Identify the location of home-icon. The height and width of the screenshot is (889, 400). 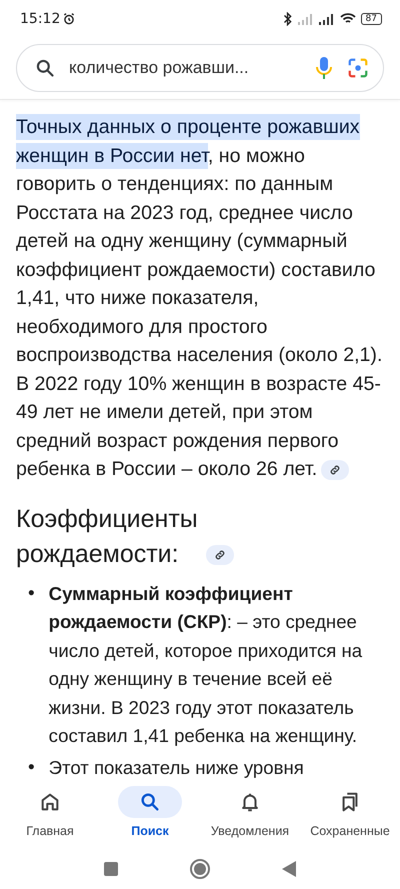
(50, 802).